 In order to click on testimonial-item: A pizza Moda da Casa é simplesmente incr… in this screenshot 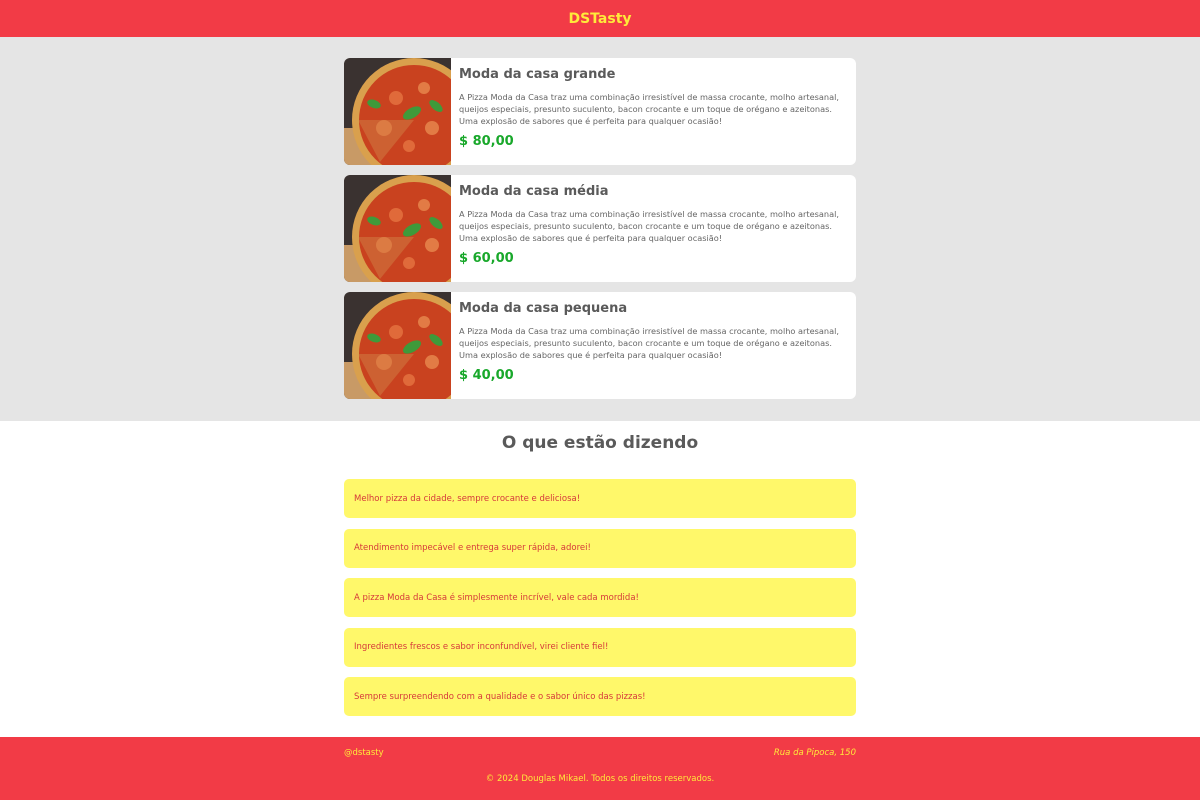, I will do `click(600, 597)`.